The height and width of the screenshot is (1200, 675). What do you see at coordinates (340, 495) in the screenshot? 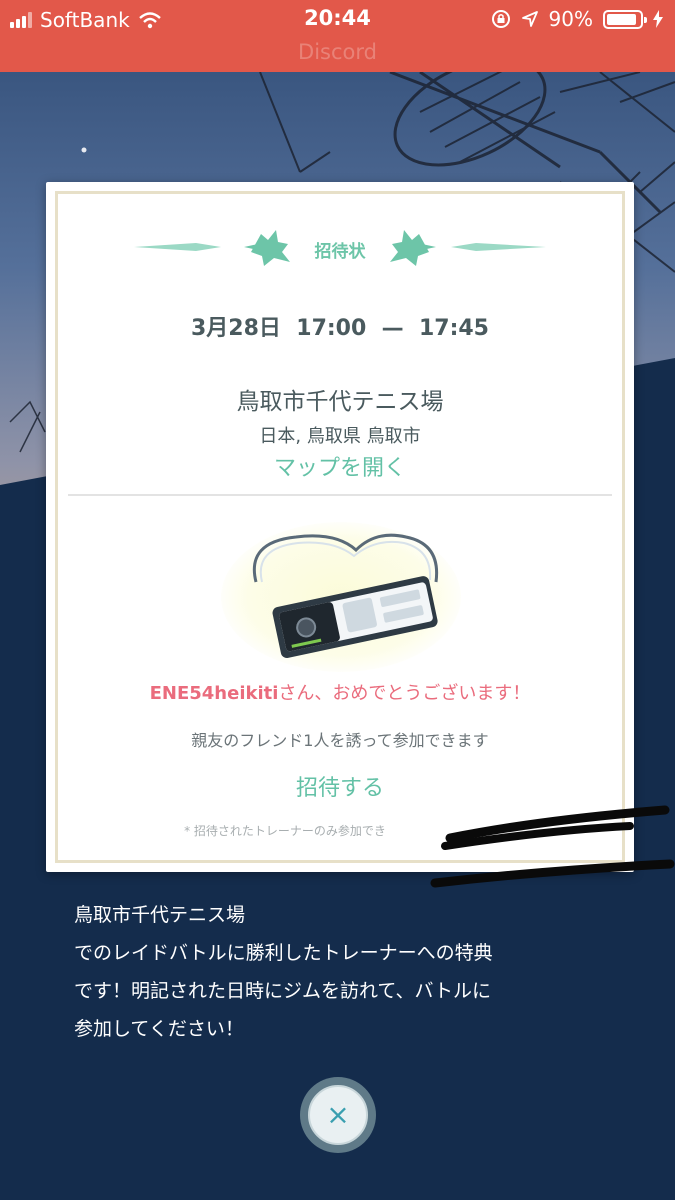
I see `divider` at bounding box center [340, 495].